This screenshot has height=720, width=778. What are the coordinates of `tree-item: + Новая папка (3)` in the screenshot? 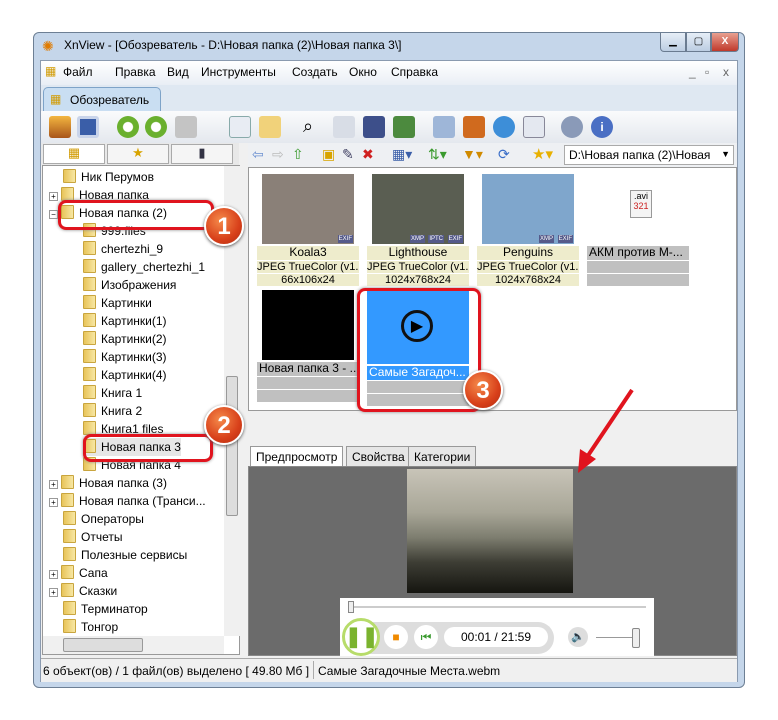 It's located at (108, 483).